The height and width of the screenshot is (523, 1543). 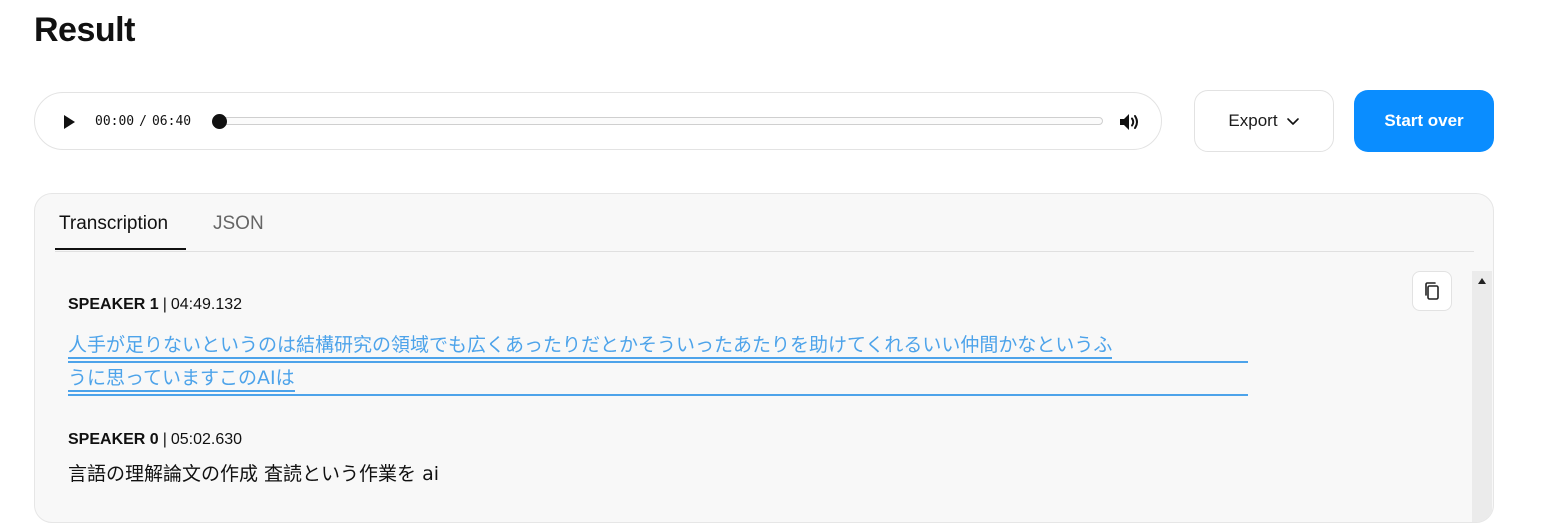 I want to click on page-title: Result, so click(x=84, y=30).